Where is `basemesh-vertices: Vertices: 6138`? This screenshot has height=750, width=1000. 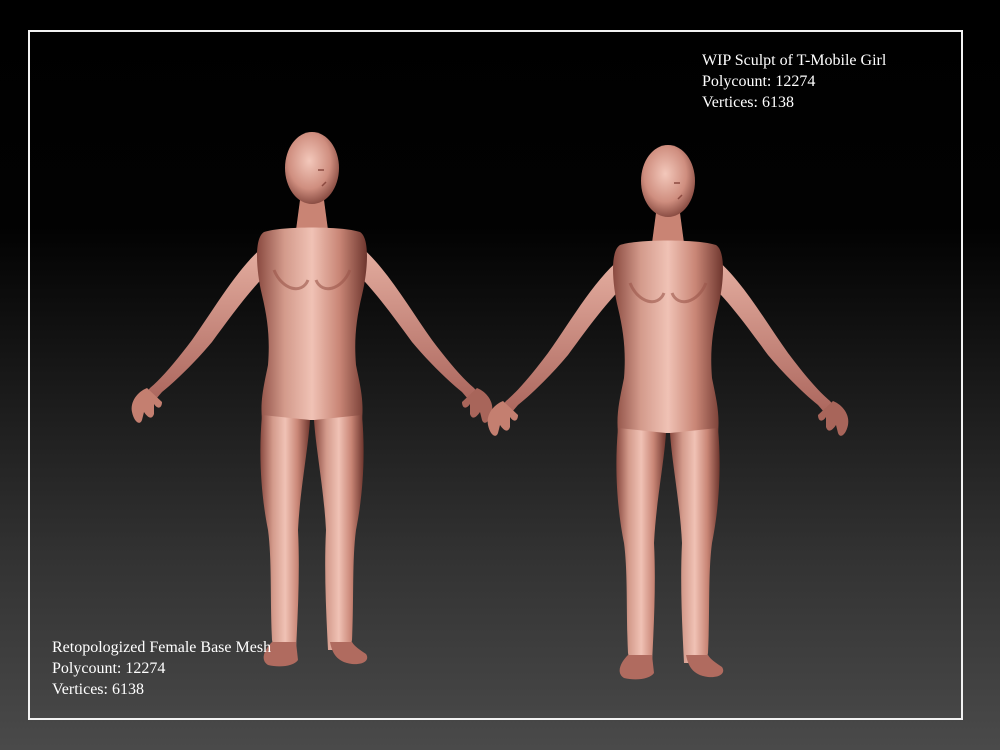
basemesh-vertices: Vertices: 6138 is located at coordinates (98, 689).